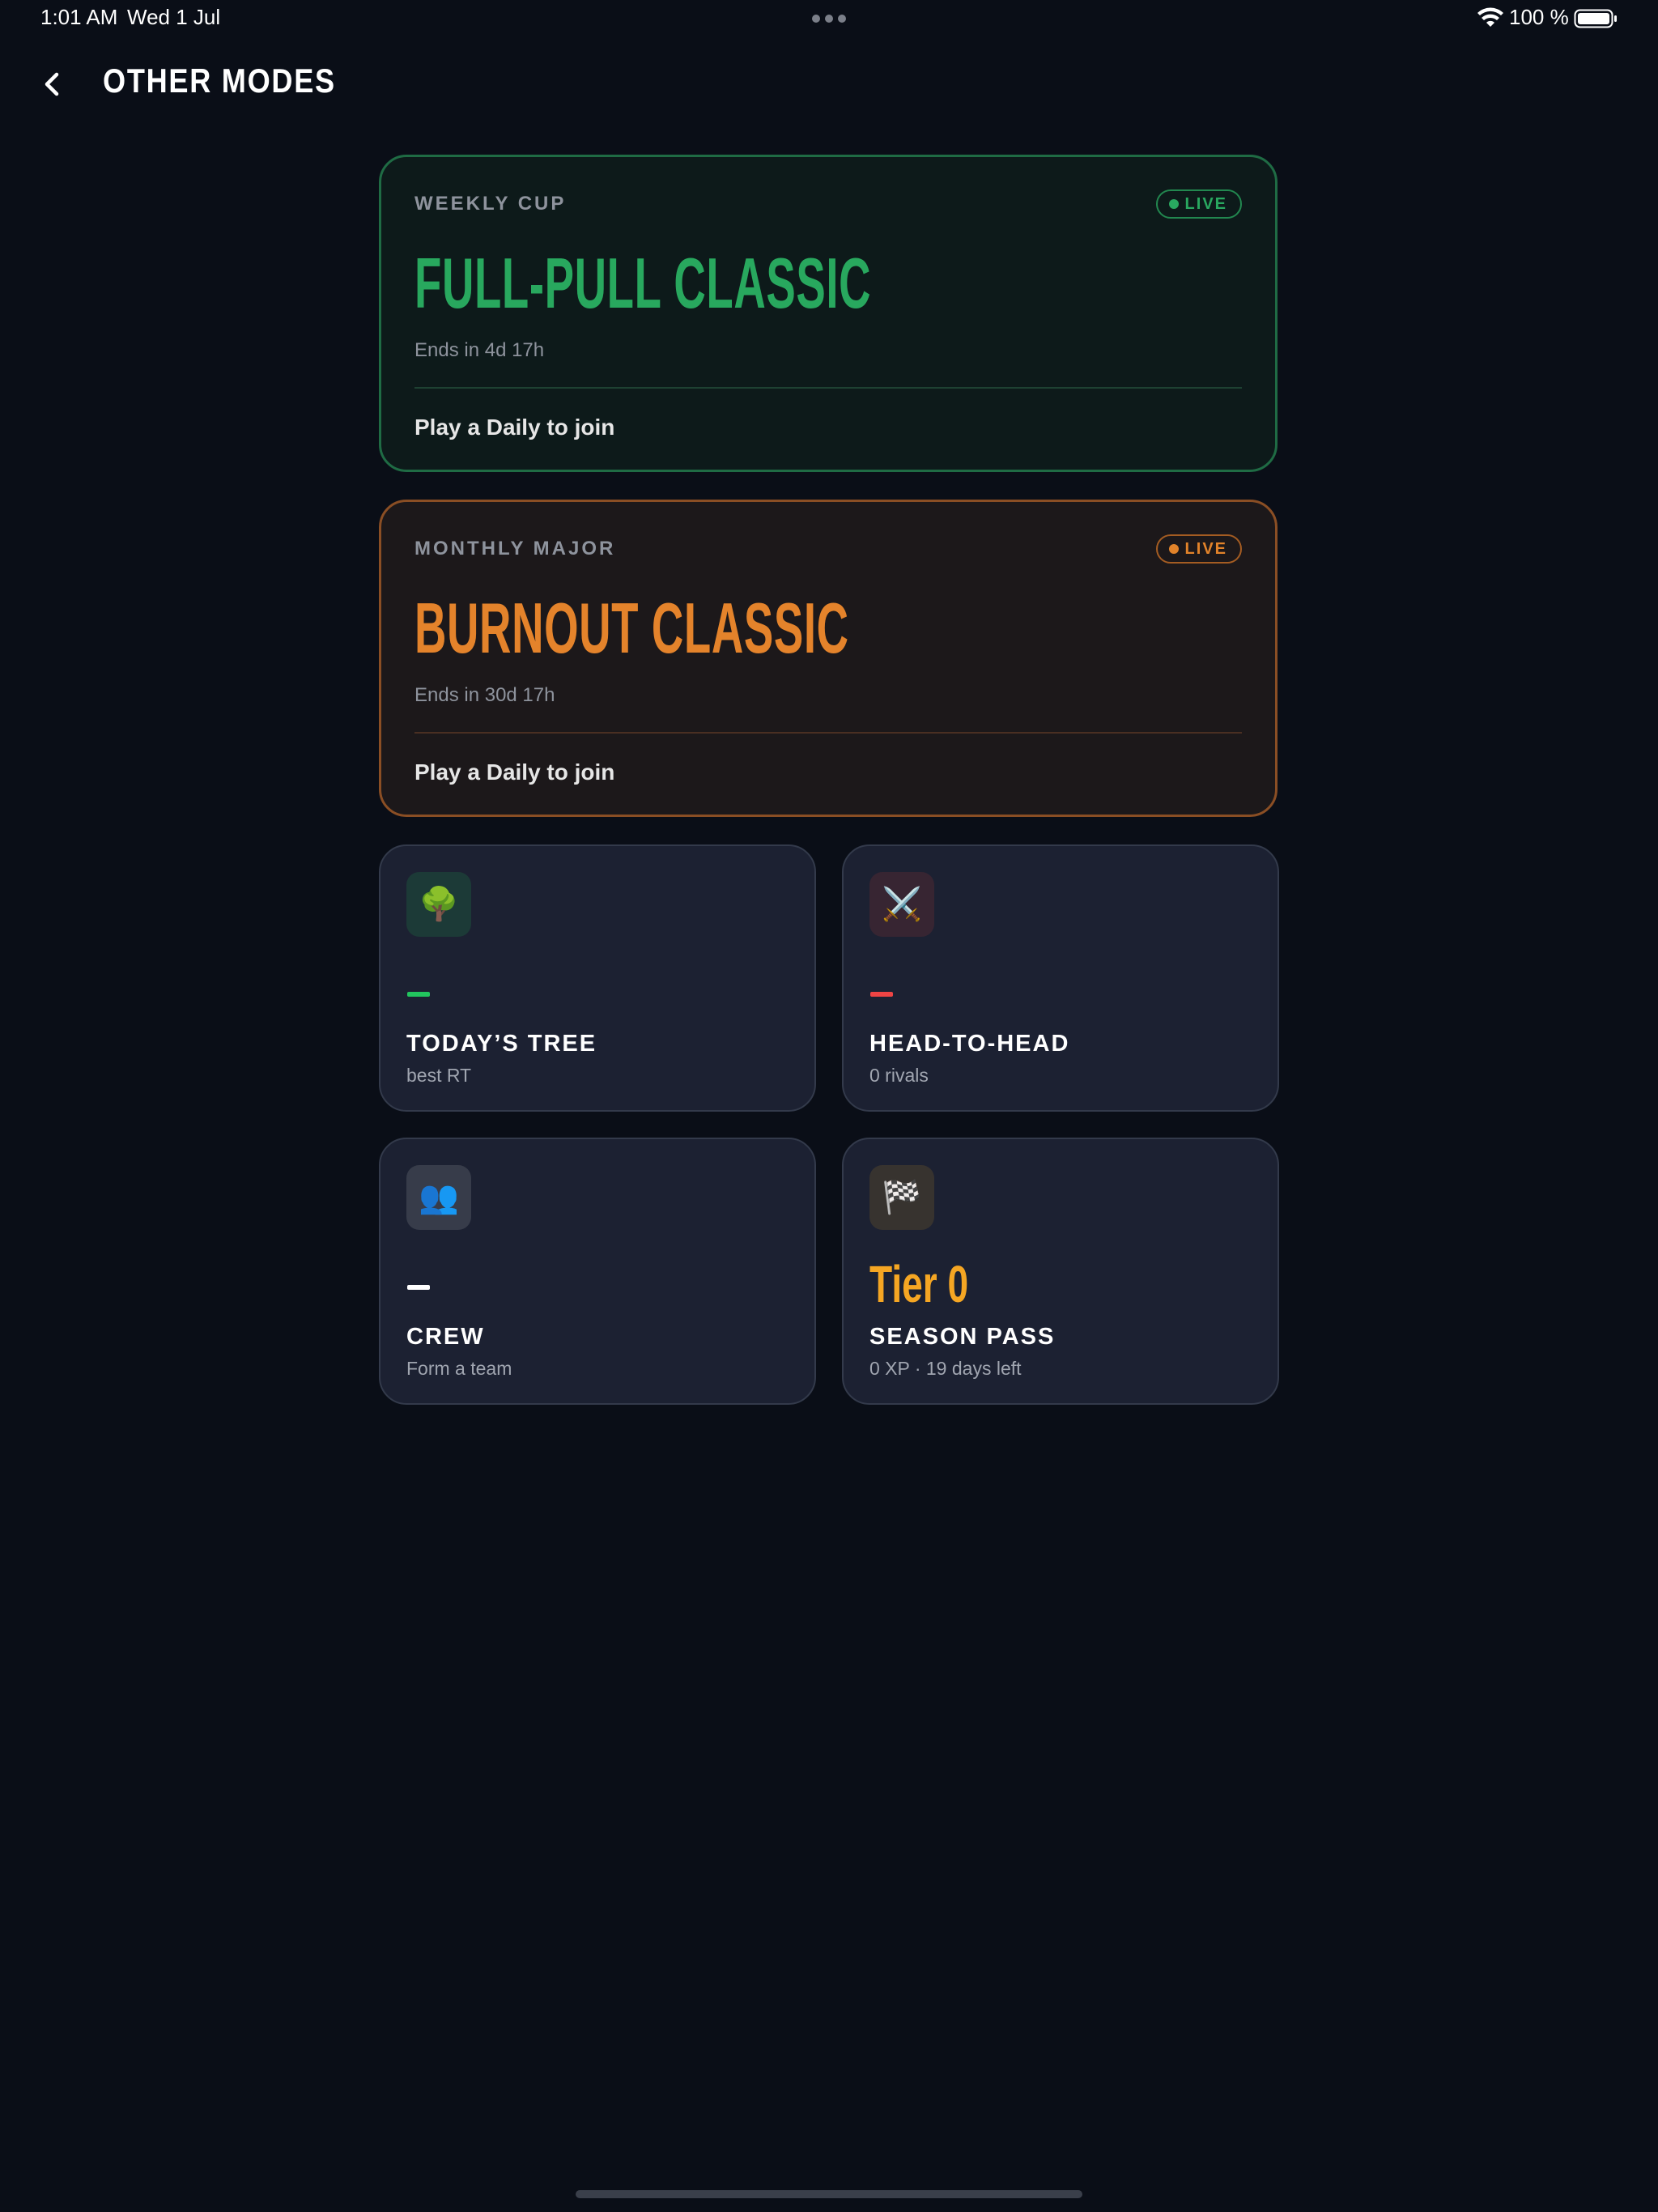 The image size is (1658, 2212). Describe the element at coordinates (438, 1197) in the screenshot. I see `people-icon: 👥` at that location.